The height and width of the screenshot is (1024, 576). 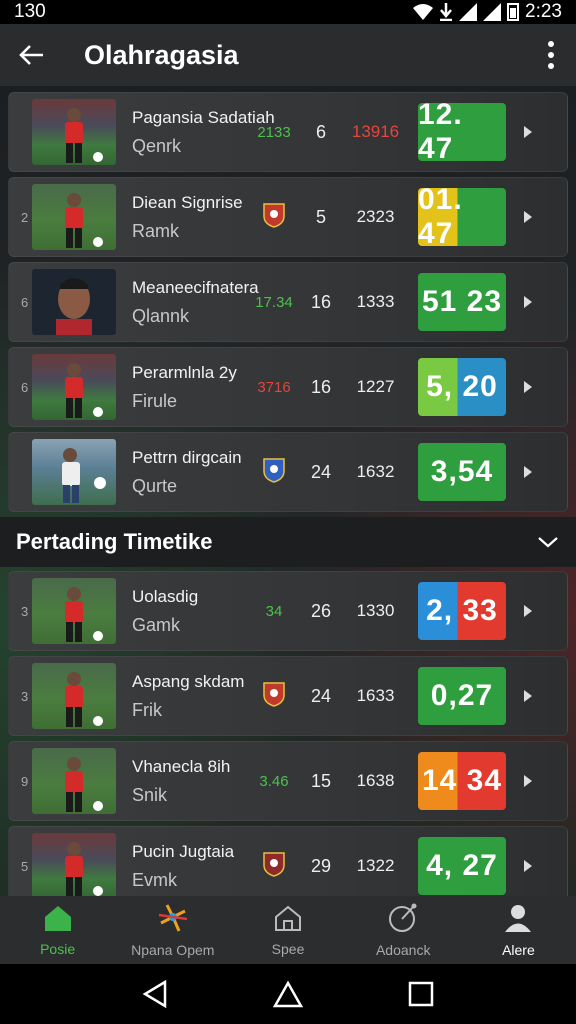 What do you see at coordinates (25, 387) in the screenshot?
I see `row-index: 6` at bounding box center [25, 387].